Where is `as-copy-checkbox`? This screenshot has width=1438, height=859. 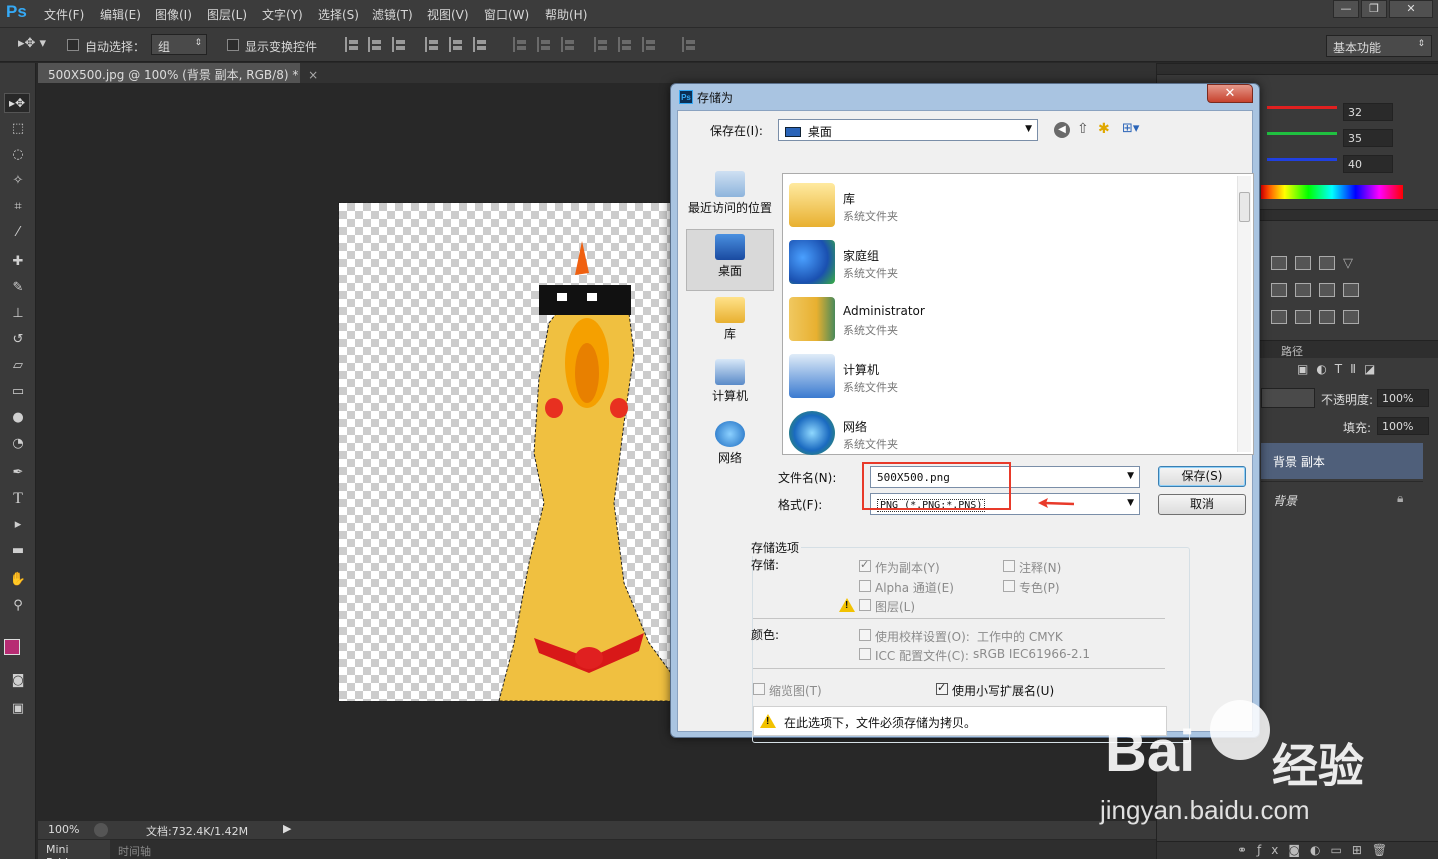
as-copy-checkbox is located at coordinates (865, 565).